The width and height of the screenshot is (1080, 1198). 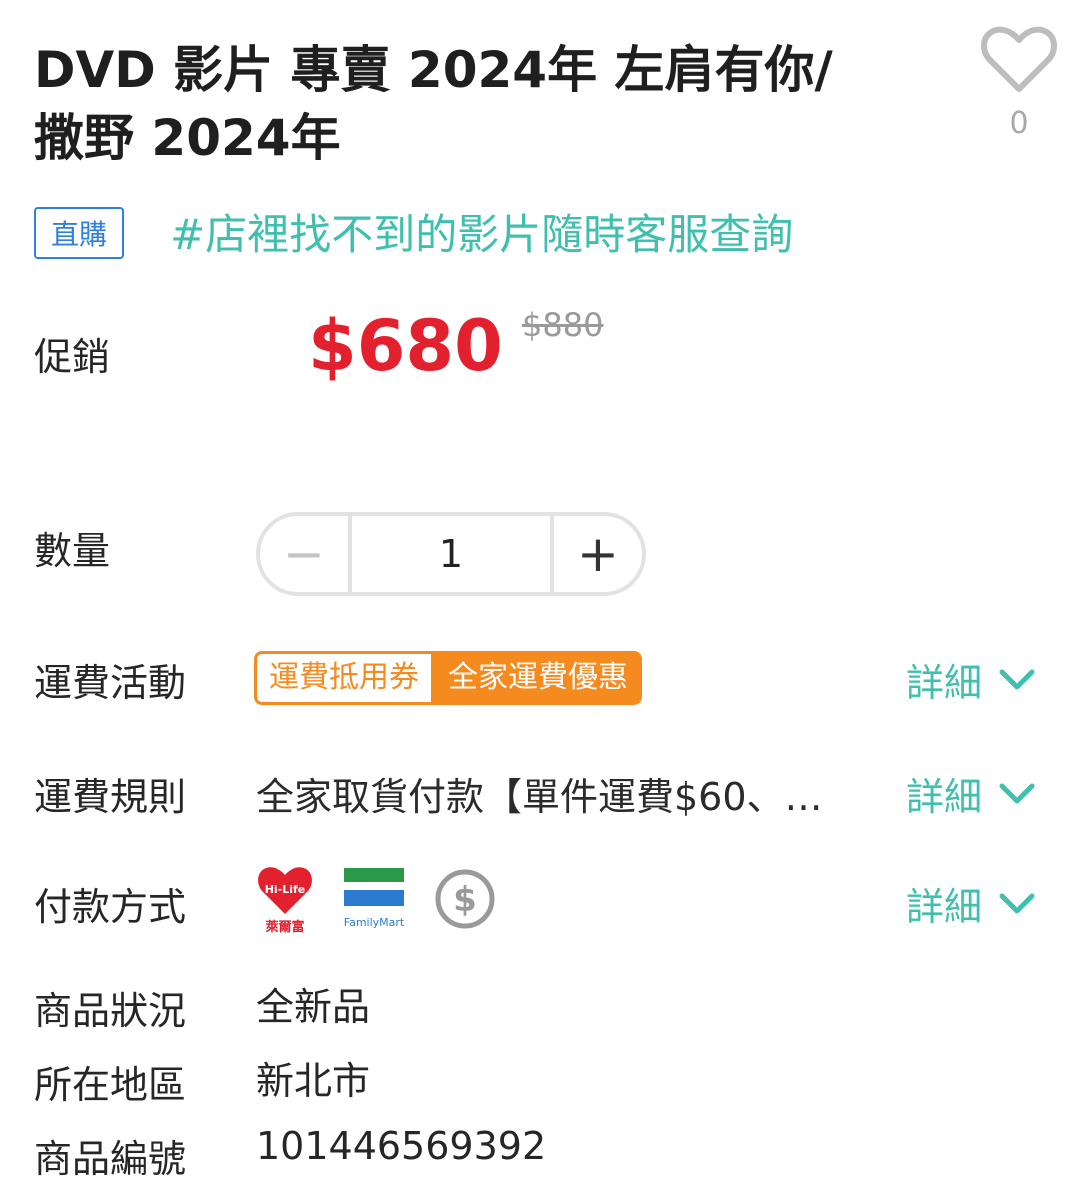 I want to click on payment-methods: Hi-Life 萊爾富 FamilyMart $, so click(x=390, y=899).